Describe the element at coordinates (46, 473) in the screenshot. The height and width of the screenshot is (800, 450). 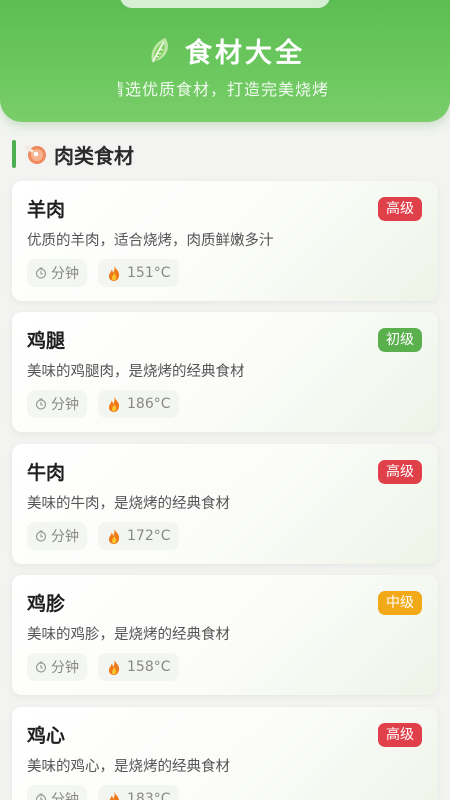
I see `ingredient-name: 牛肉` at that location.